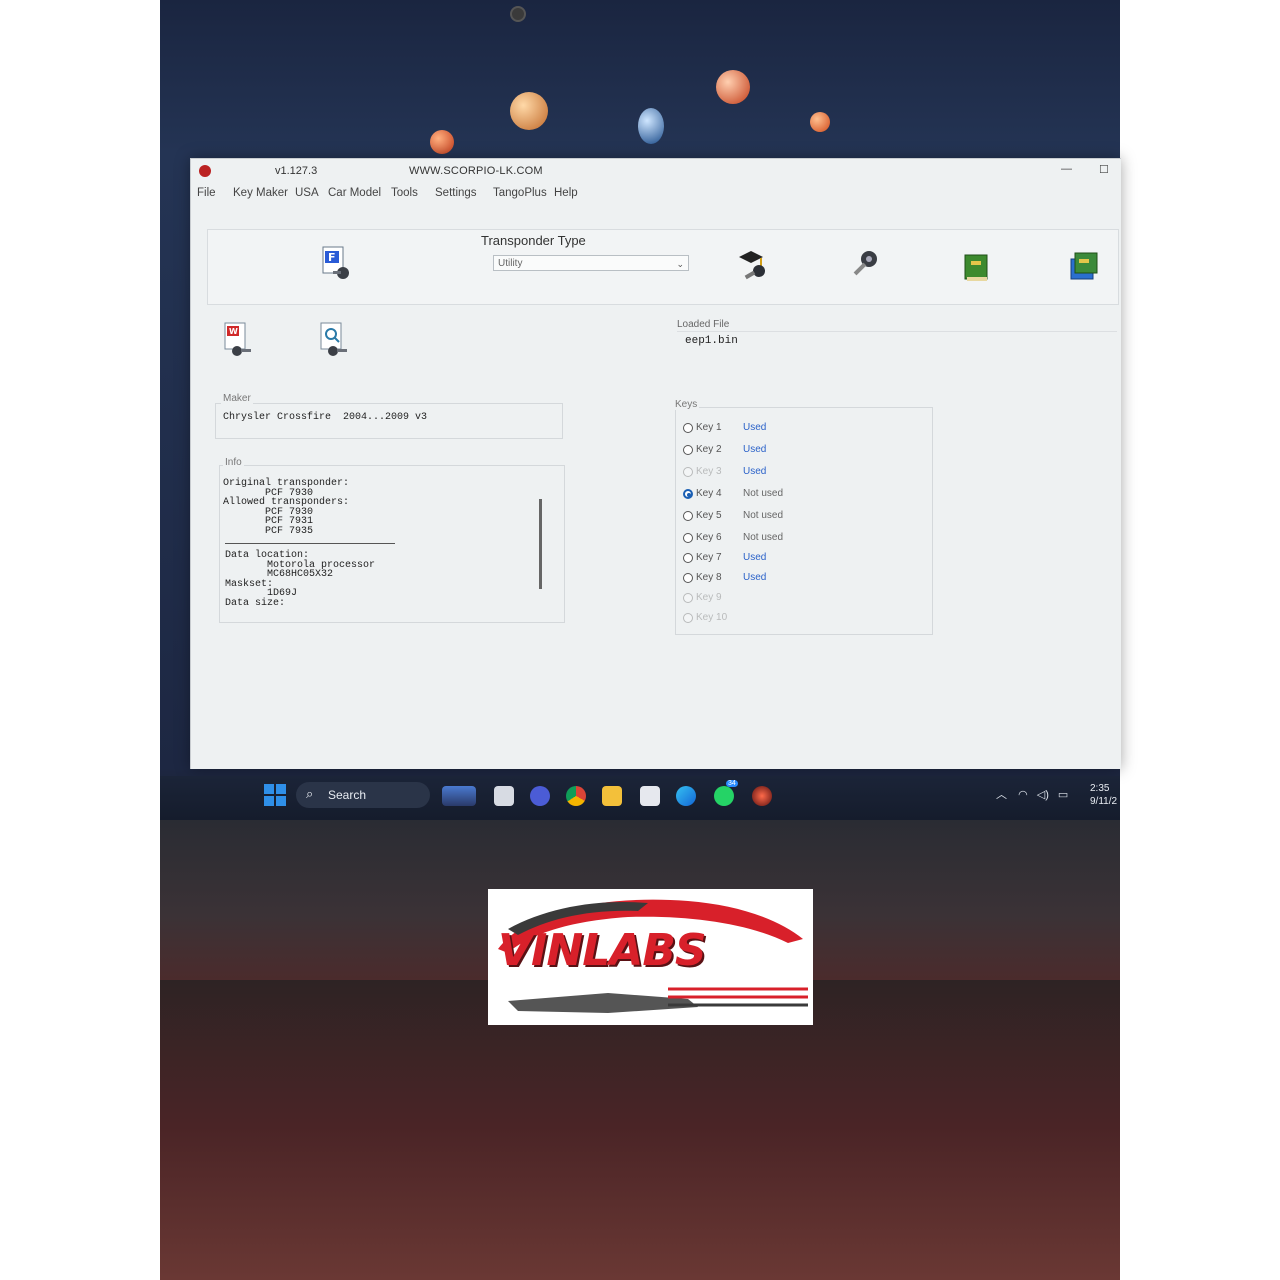  What do you see at coordinates (1103, 795) in the screenshot?
I see `system-clock: 2:35 9/11/2` at bounding box center [1103, 795].